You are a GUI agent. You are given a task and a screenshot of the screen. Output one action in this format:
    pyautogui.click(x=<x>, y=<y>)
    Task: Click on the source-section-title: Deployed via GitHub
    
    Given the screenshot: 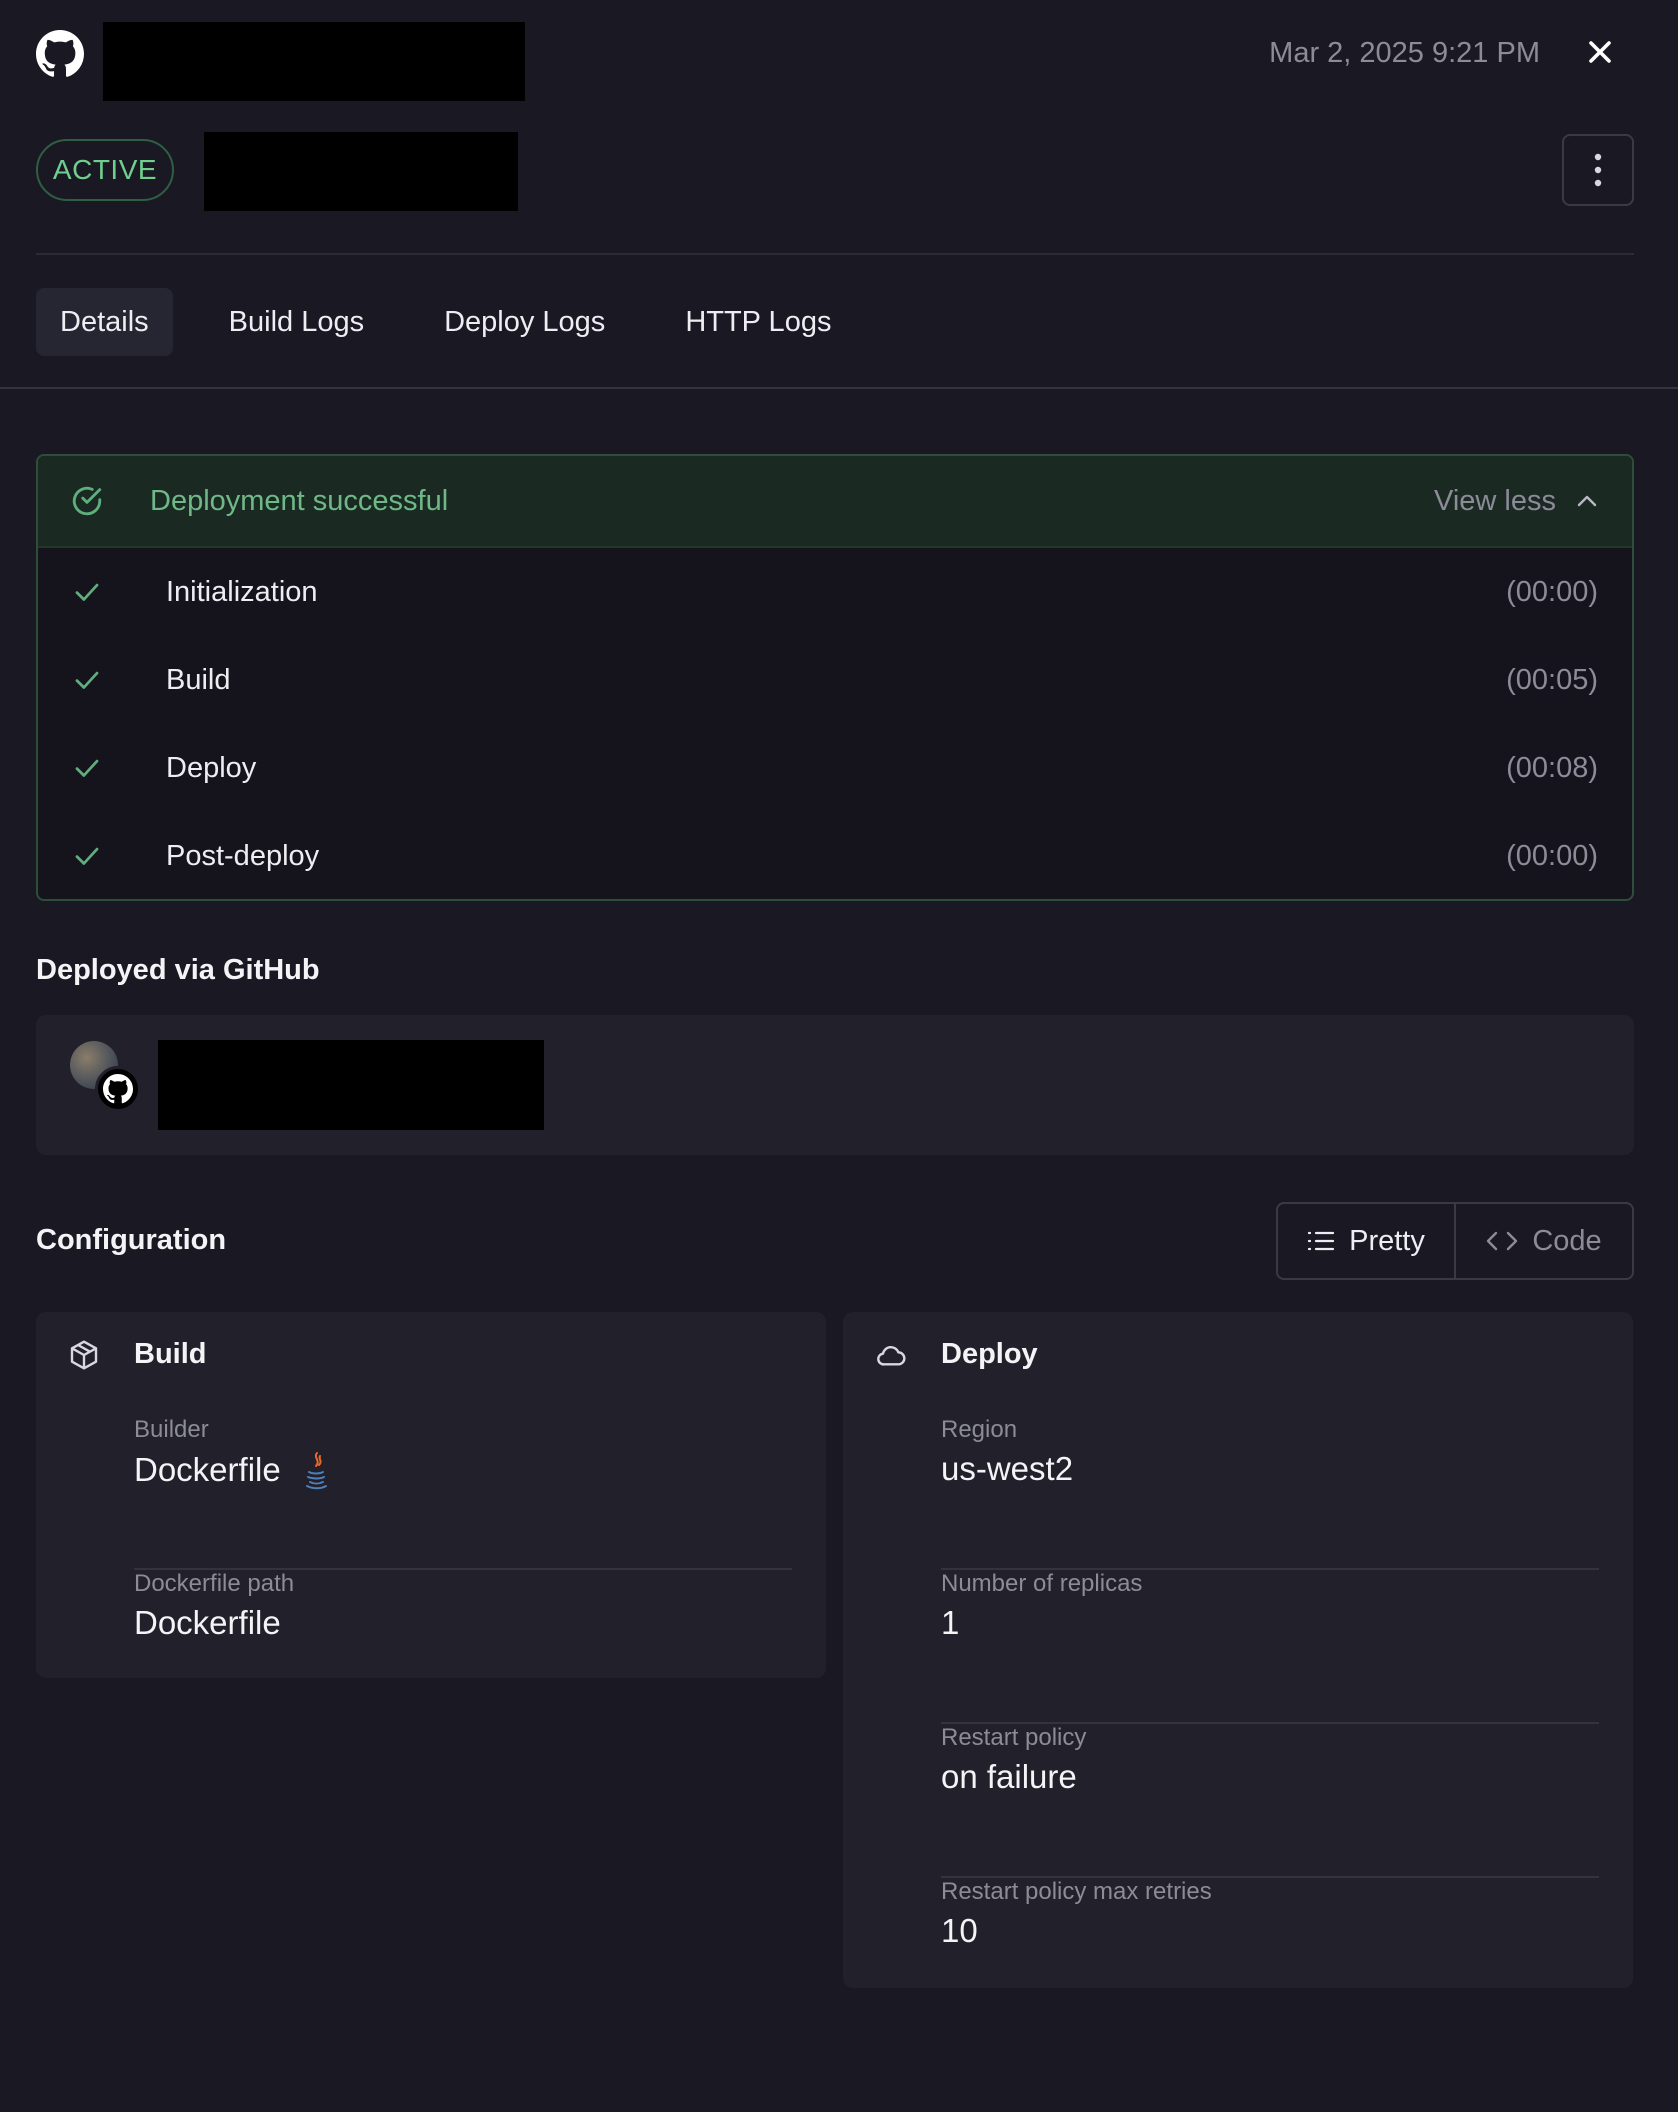 What is the action you would take?
    pyautogui.click(x=178, y=970)
    